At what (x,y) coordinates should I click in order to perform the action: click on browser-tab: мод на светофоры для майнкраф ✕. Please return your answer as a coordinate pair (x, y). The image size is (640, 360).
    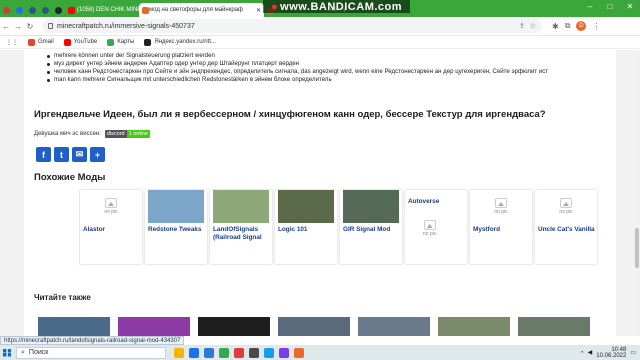
    Looking at the image, I should click on (201, 10).